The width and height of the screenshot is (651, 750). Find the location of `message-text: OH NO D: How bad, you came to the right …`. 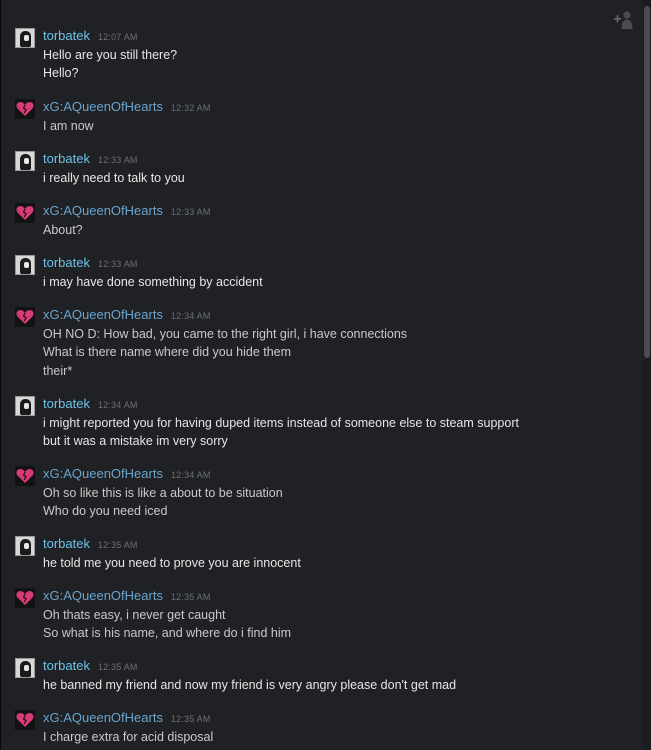

message-text: OH NO D: How bad, you came to the right … is located at coordinates (225, 334).